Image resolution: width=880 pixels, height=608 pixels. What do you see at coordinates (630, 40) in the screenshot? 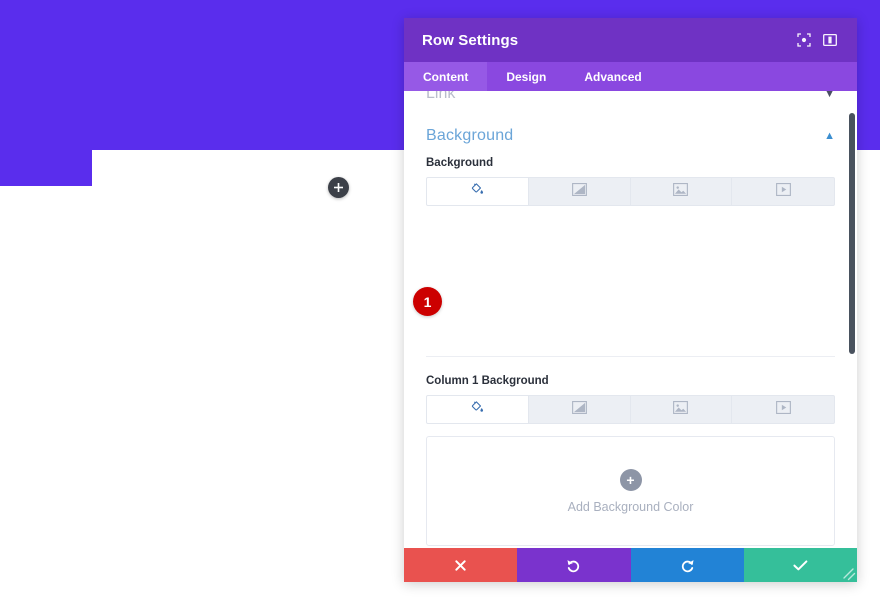
I see `modal-header: Row Settings` at bounding box center [630, 40].